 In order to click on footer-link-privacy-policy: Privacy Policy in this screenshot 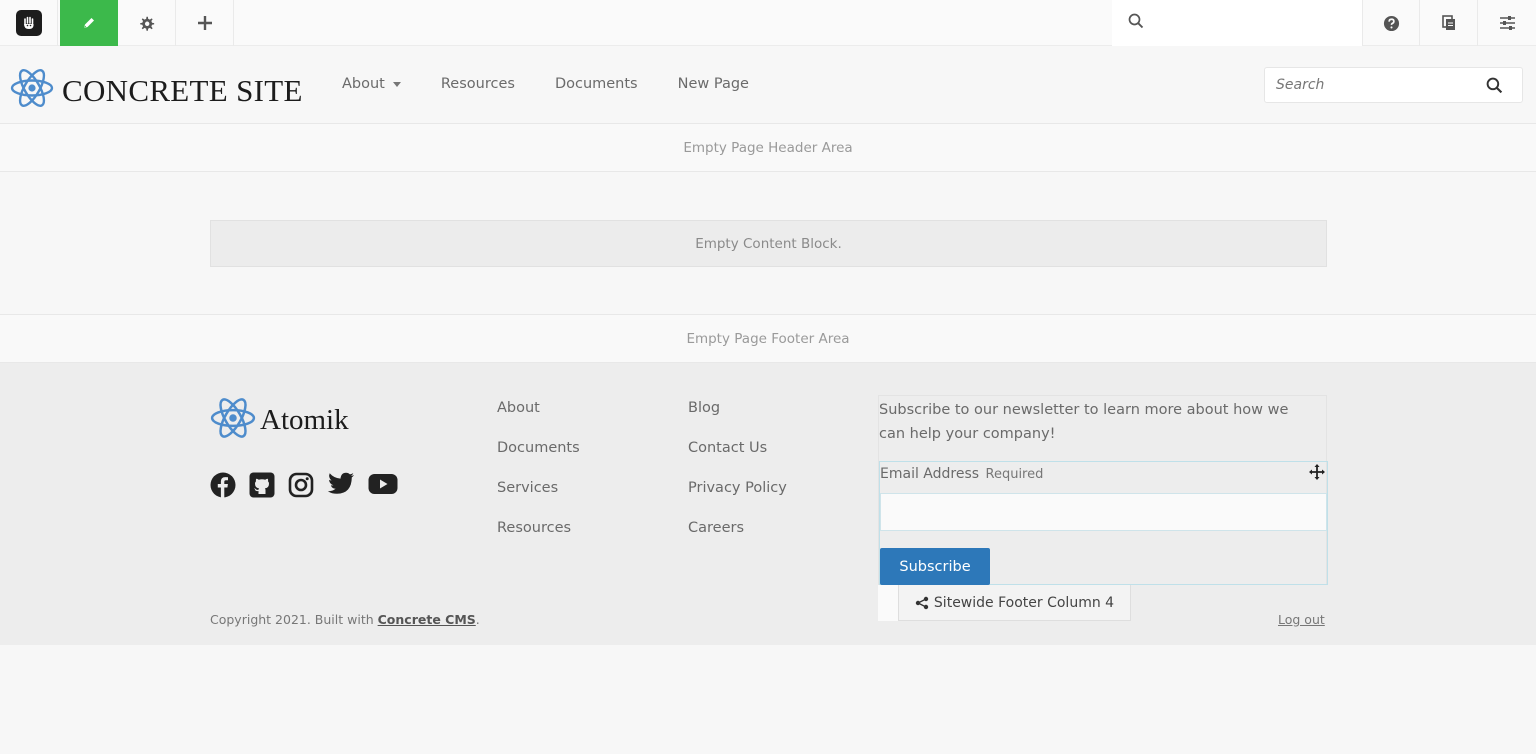, I will do `click(737, 500)`.